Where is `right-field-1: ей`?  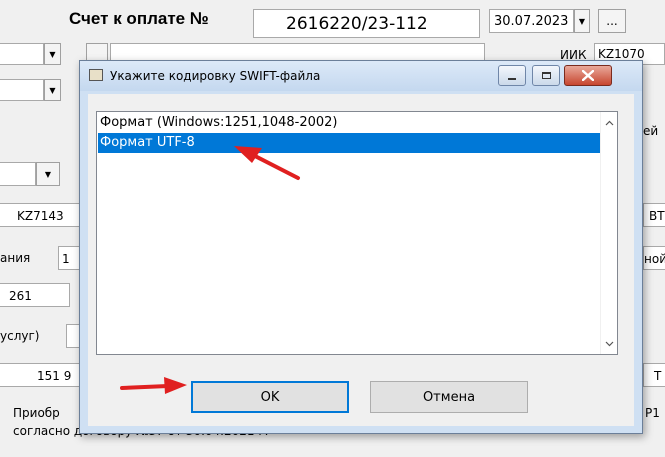
right-field-1: ей is located at coordinates (654, 132).